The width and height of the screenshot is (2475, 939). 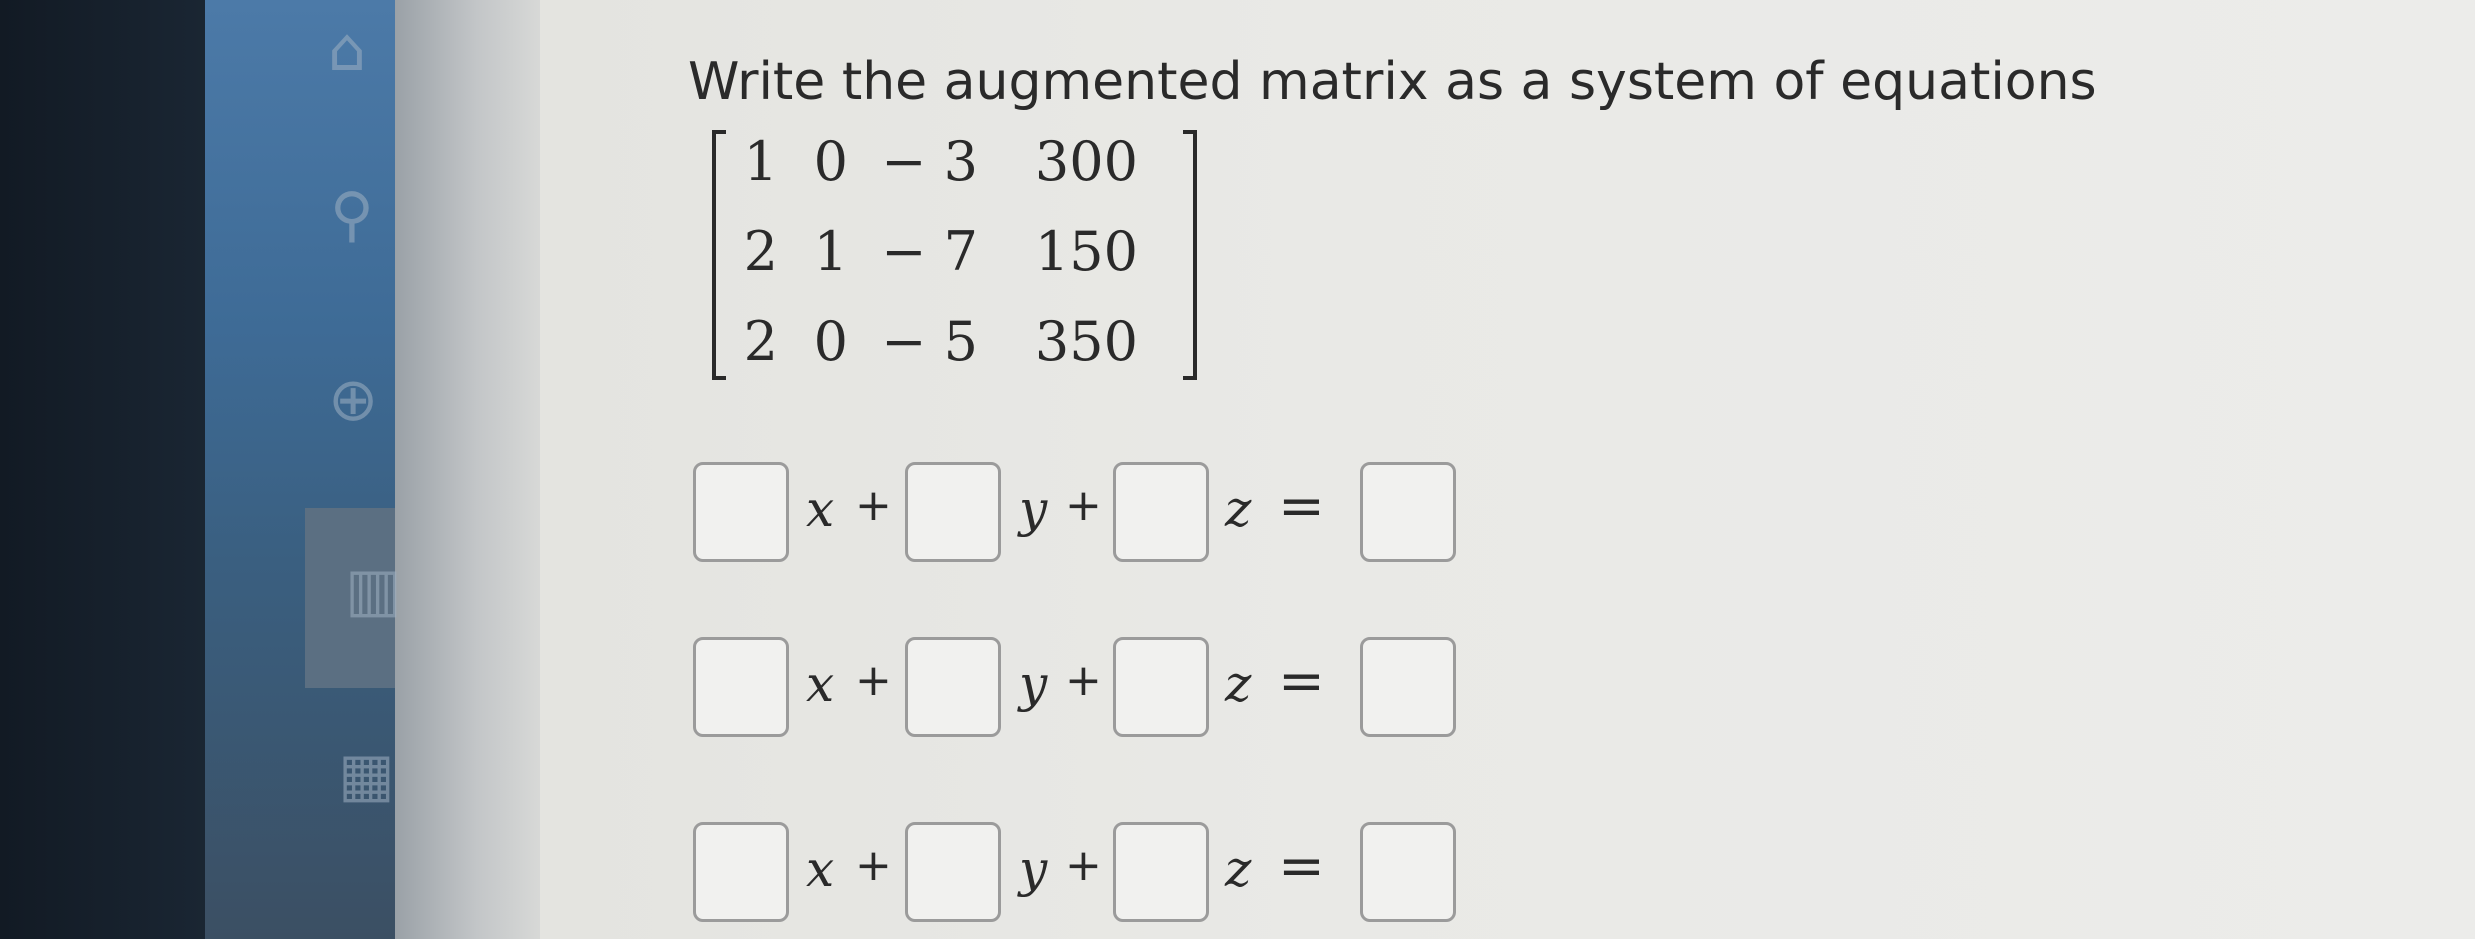 What do you see at coordinates (1086, 251) in the screenshot?
I see `matrix-cell: 150` at bounding box center [1086, 251].